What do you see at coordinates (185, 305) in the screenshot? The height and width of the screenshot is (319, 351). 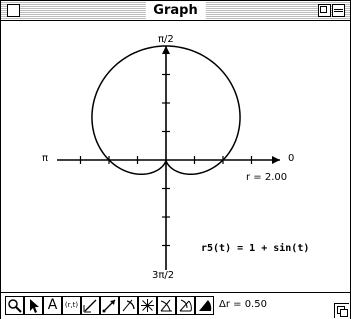 I see `sector-icon` at bounding box center [185, 305].